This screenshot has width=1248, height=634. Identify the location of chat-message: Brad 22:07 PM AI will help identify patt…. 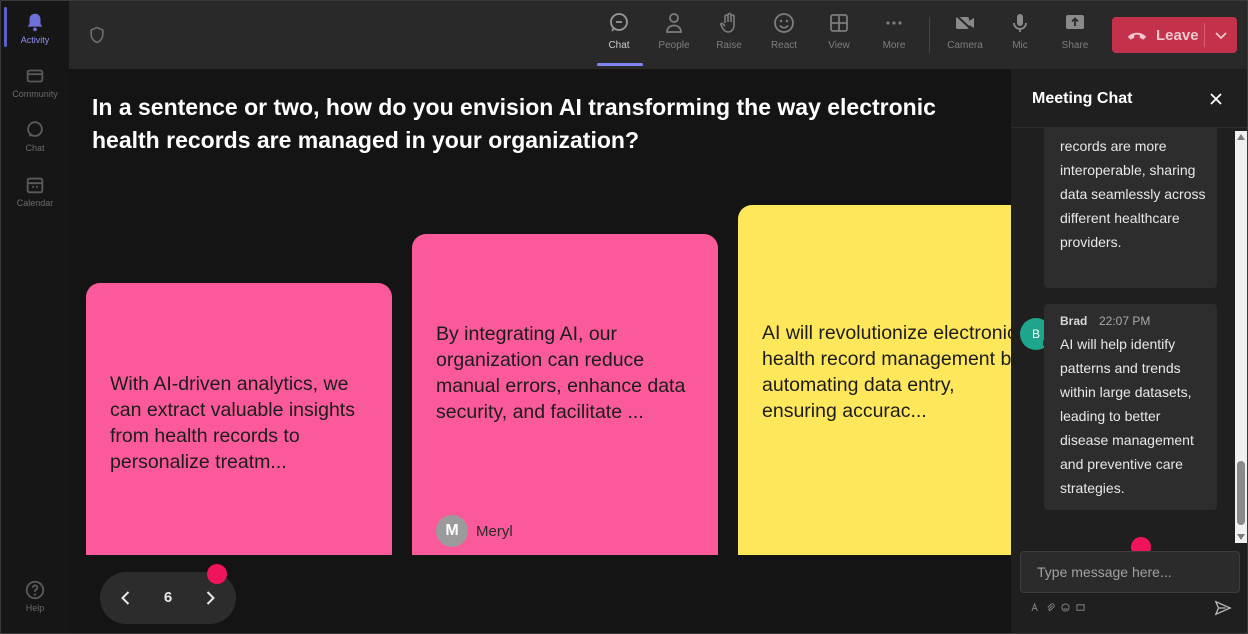
(1130, 407).